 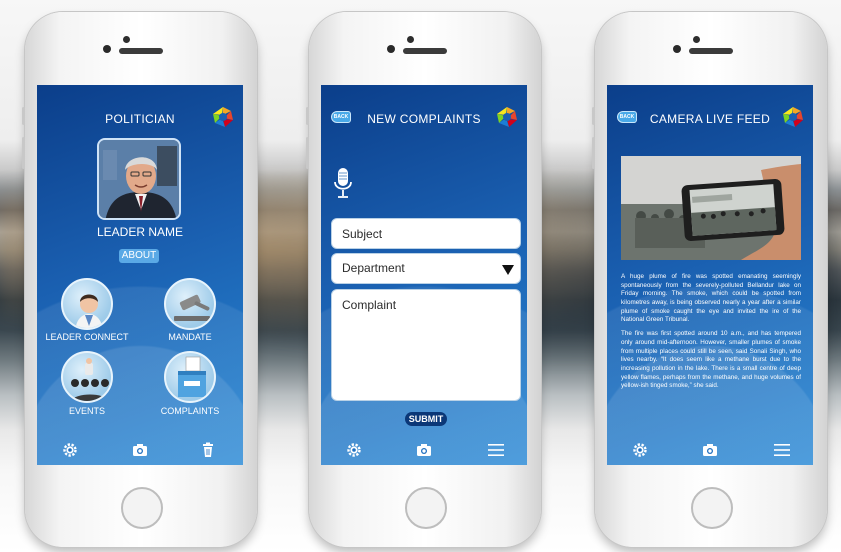 I want to click on leader-photo, so click(x=139, y=179).